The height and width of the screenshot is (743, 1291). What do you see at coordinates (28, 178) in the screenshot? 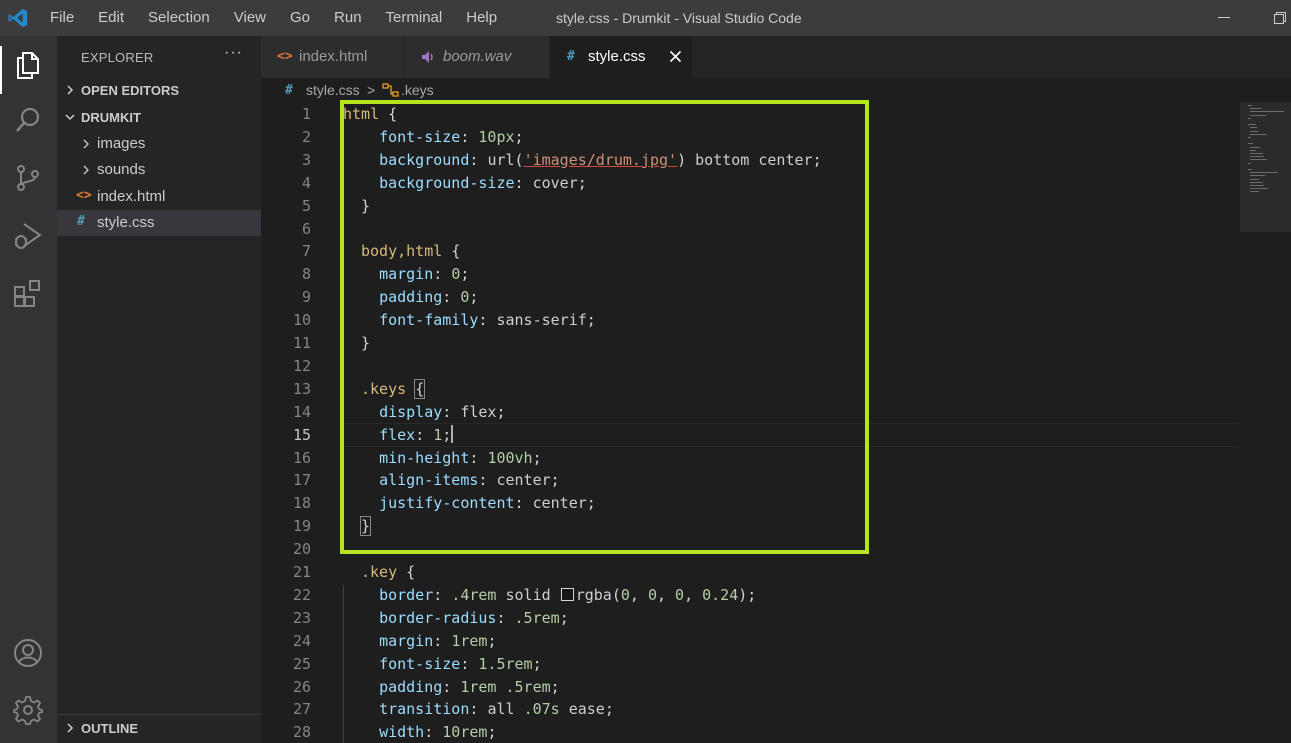
I see `source-control-icon` at bounding box center [28, 178].